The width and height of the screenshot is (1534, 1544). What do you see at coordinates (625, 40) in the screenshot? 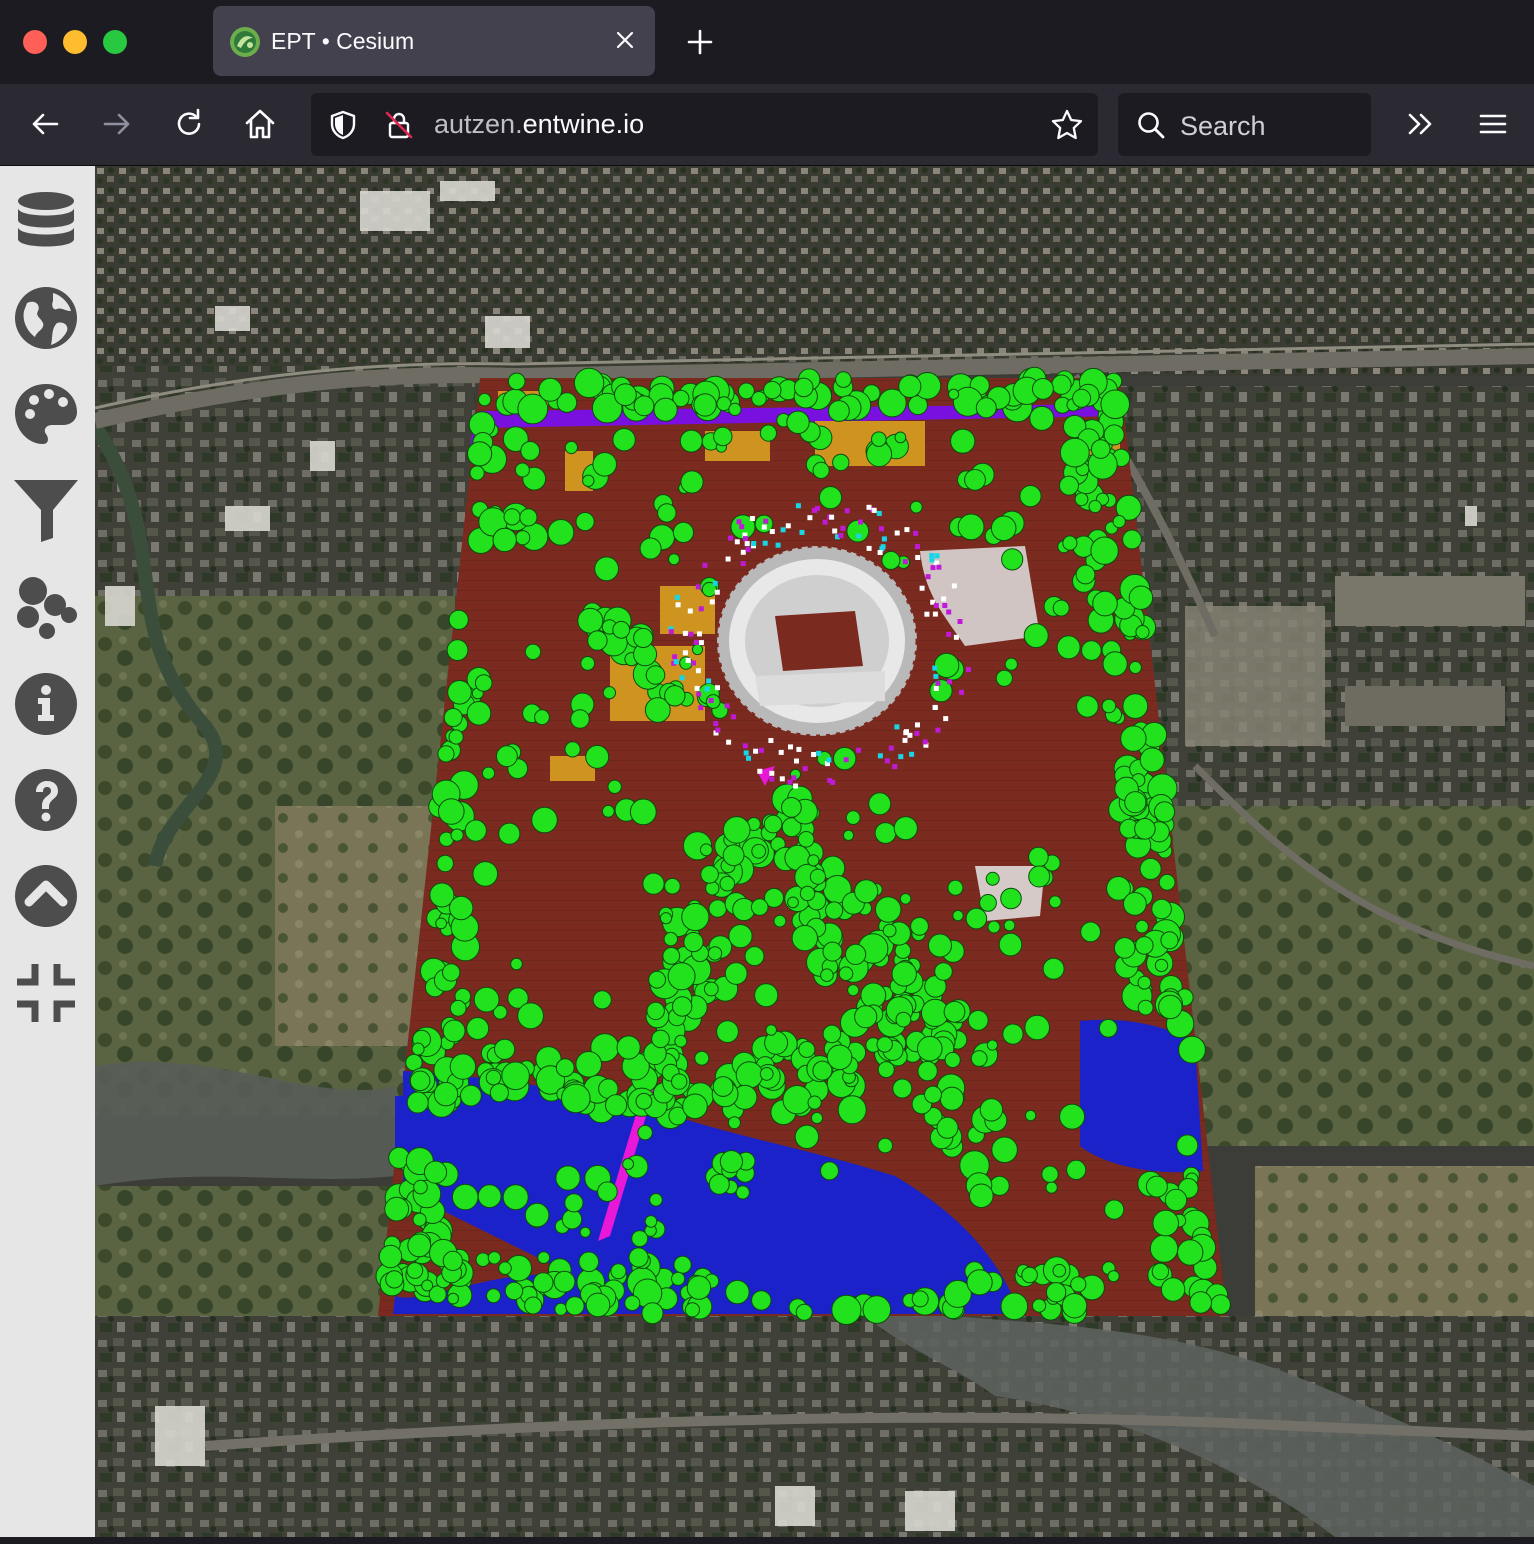
I see `close-icon` at bounding box center [625, 40].